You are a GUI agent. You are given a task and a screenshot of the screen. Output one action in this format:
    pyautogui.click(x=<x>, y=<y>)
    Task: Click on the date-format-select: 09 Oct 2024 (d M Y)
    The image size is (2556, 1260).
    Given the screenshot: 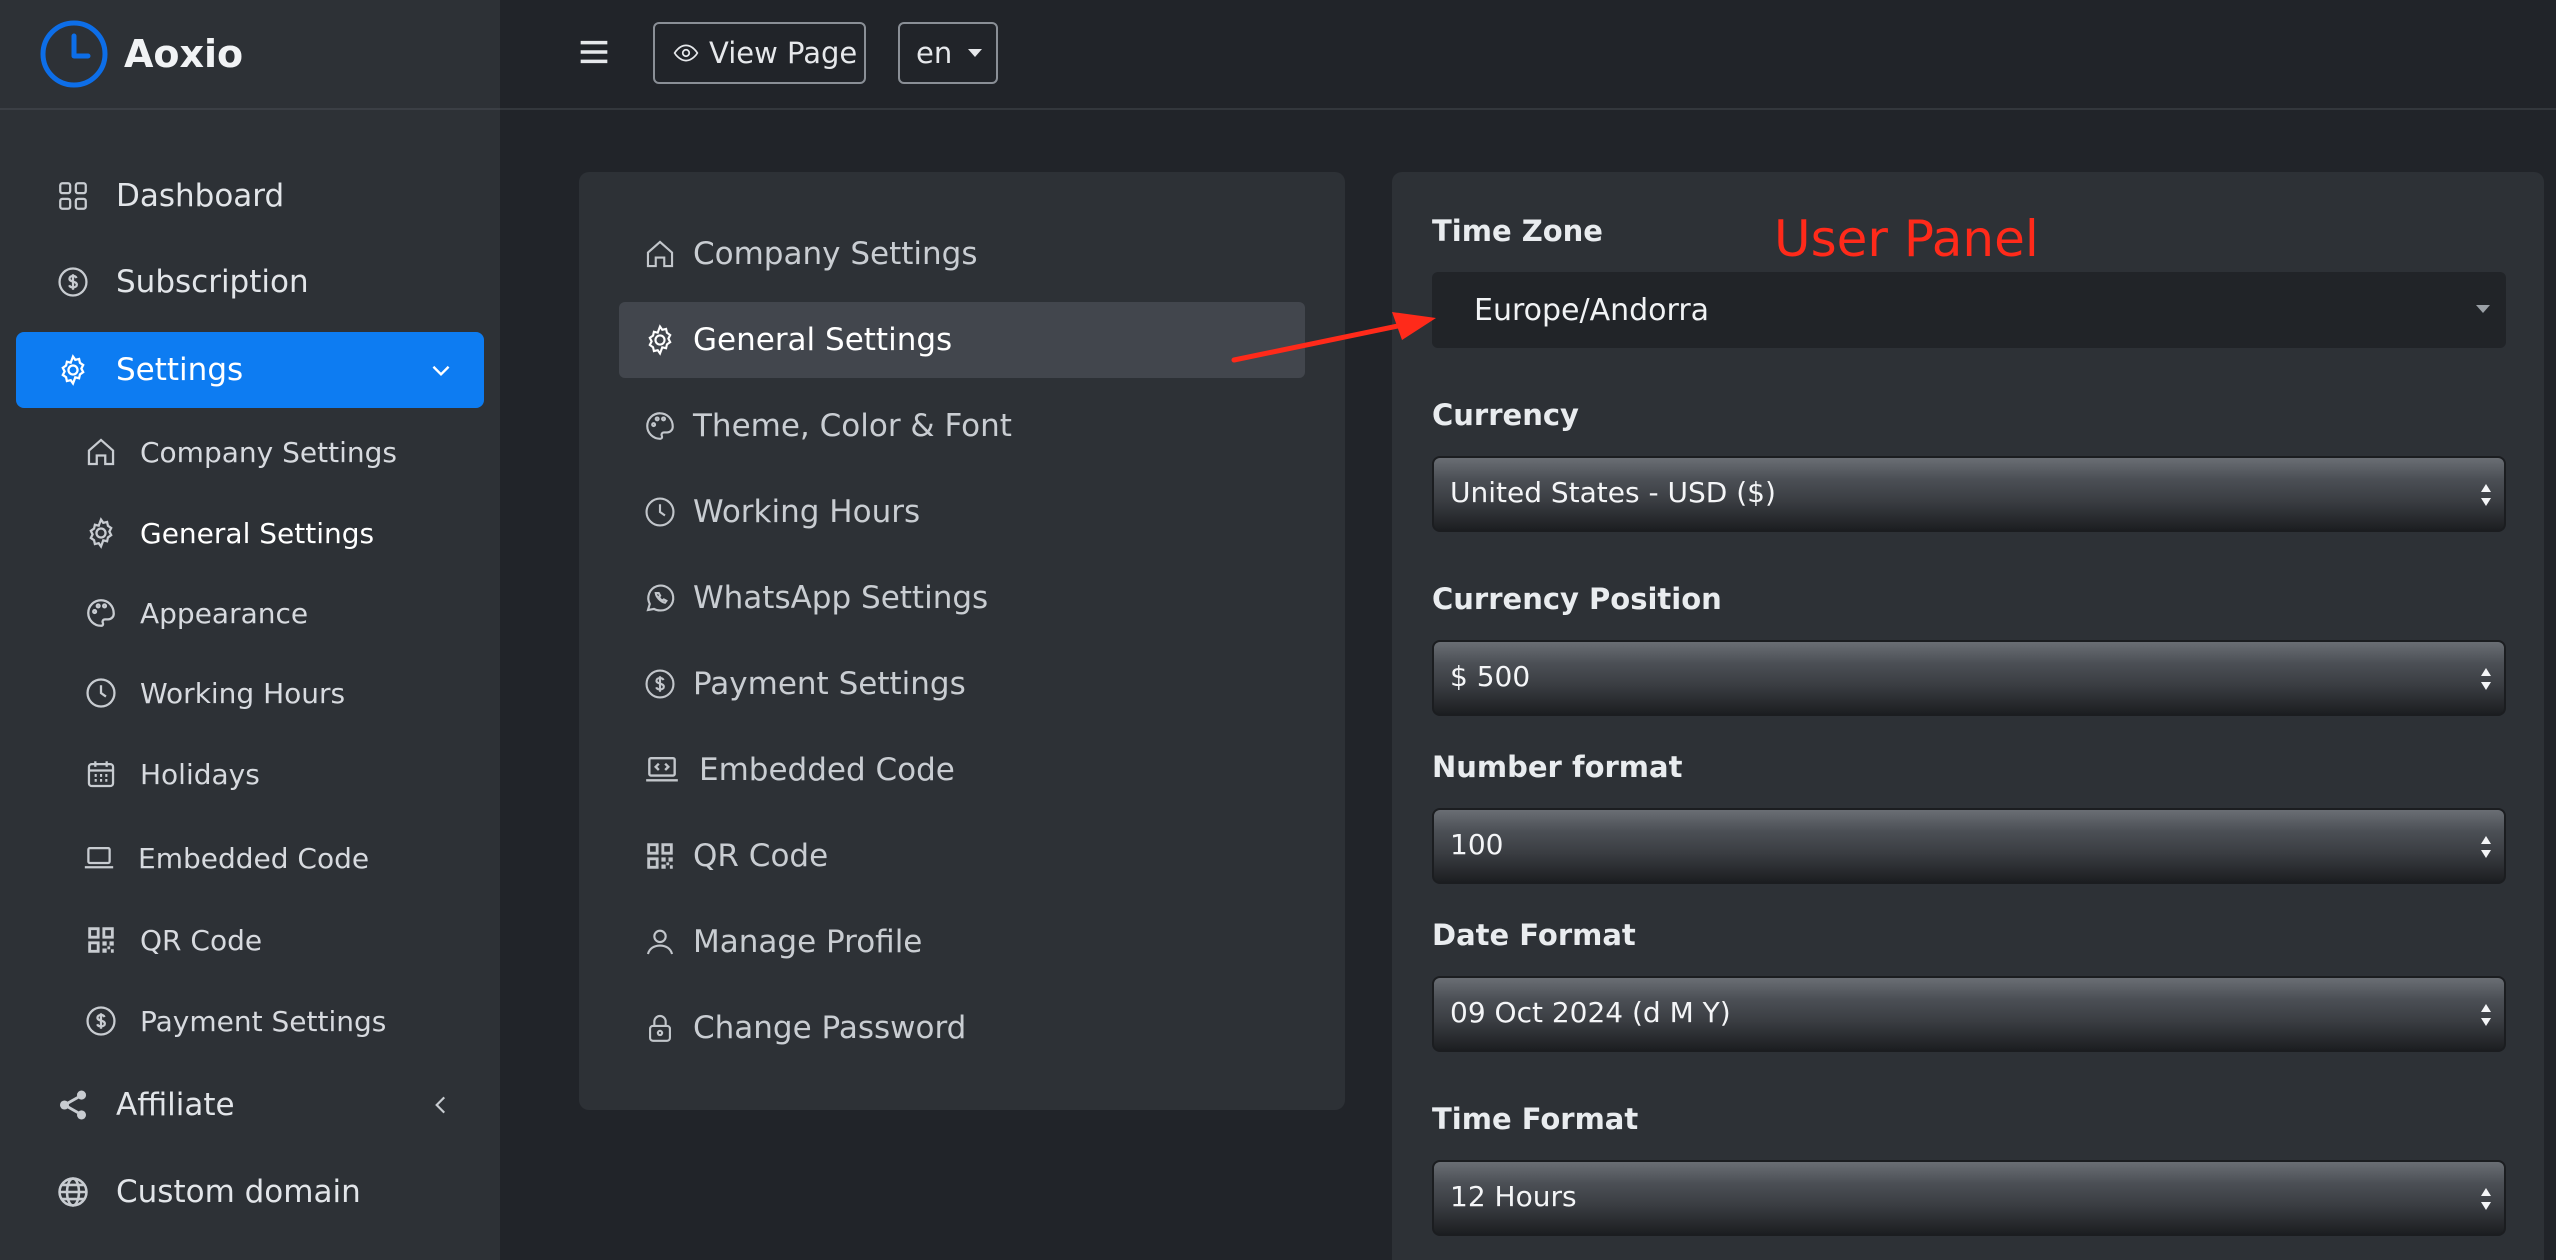 What is the action you would take?
    pyautogui.click(x=1969, y=1014)
    